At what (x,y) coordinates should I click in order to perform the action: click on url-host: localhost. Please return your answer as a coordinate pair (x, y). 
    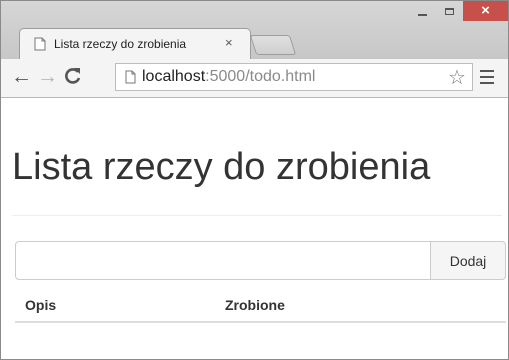
    Looking at the image, I should click on (174, 76).